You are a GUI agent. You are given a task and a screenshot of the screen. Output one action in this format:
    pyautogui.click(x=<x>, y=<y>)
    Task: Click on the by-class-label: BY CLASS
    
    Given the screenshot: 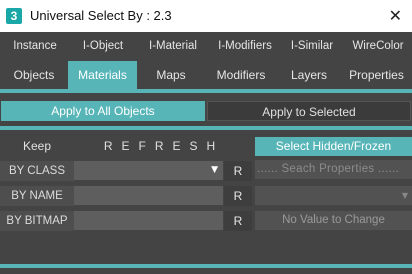 What is the action you would take?
    pyautogui.click(x=37, y=171)
    